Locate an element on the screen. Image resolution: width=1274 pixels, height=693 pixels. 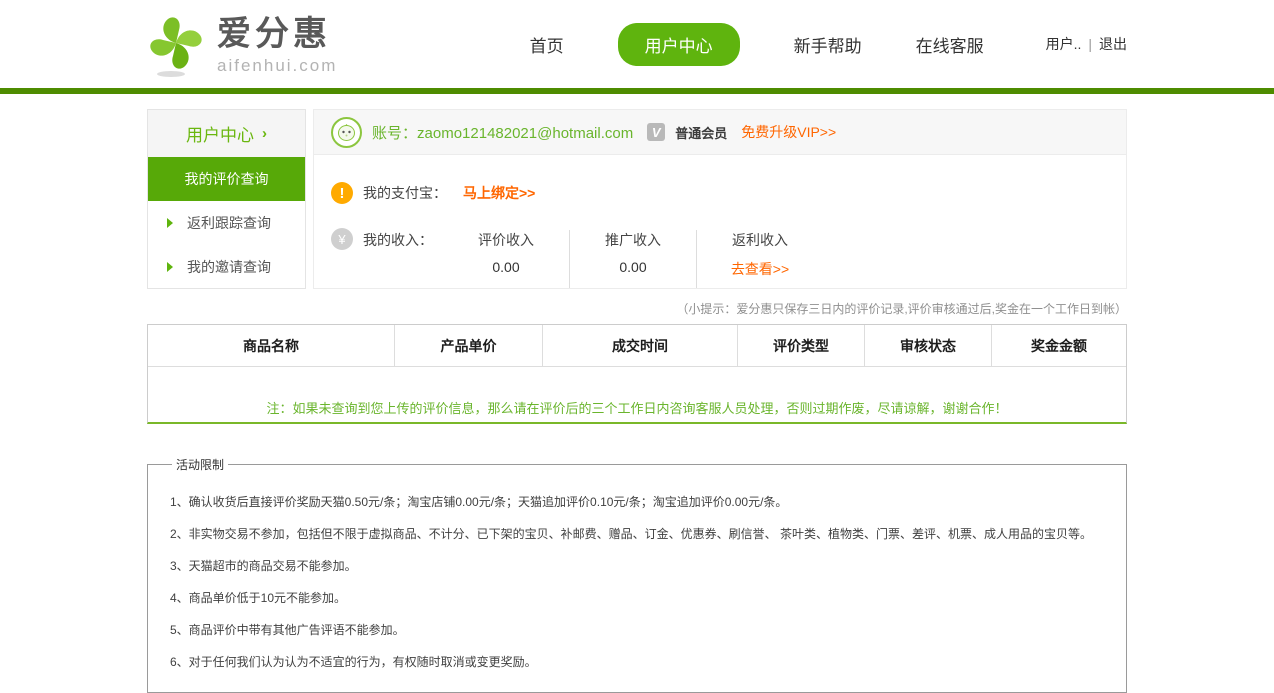
income-col-title: 推广收入 is located at coordinates (633, 240).